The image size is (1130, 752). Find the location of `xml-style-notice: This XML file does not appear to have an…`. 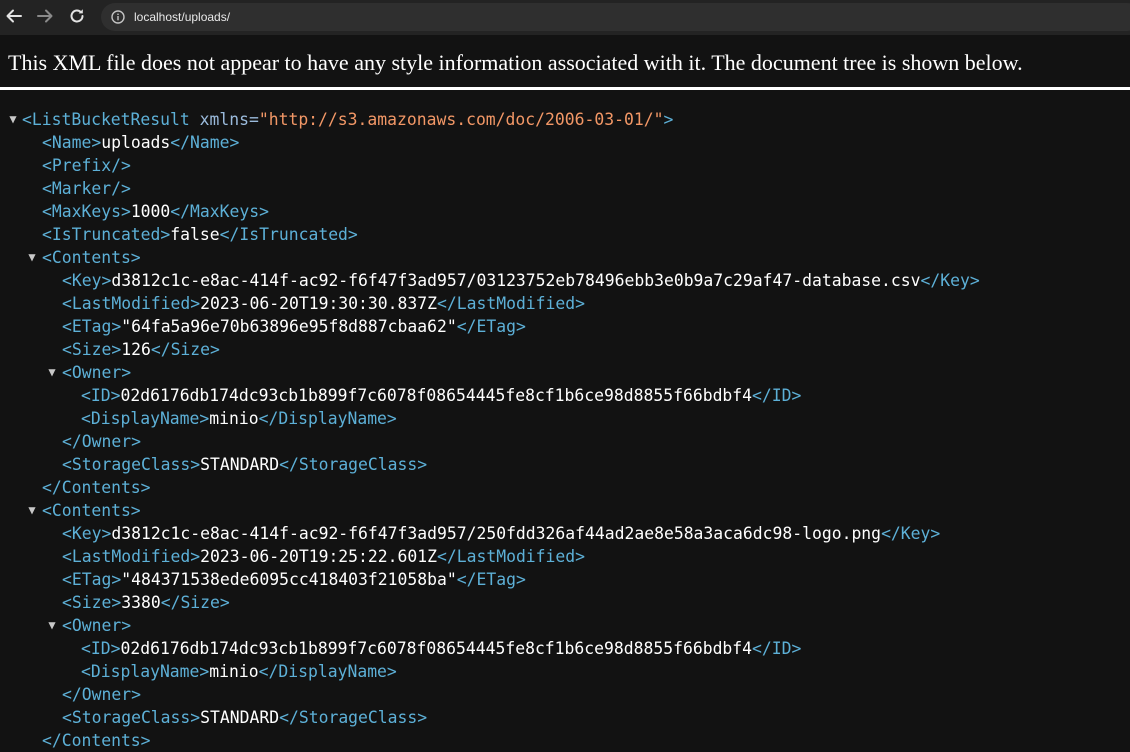

xml-style-notice: This XML file does not appear to have an… is located at coordinates (515, 62).